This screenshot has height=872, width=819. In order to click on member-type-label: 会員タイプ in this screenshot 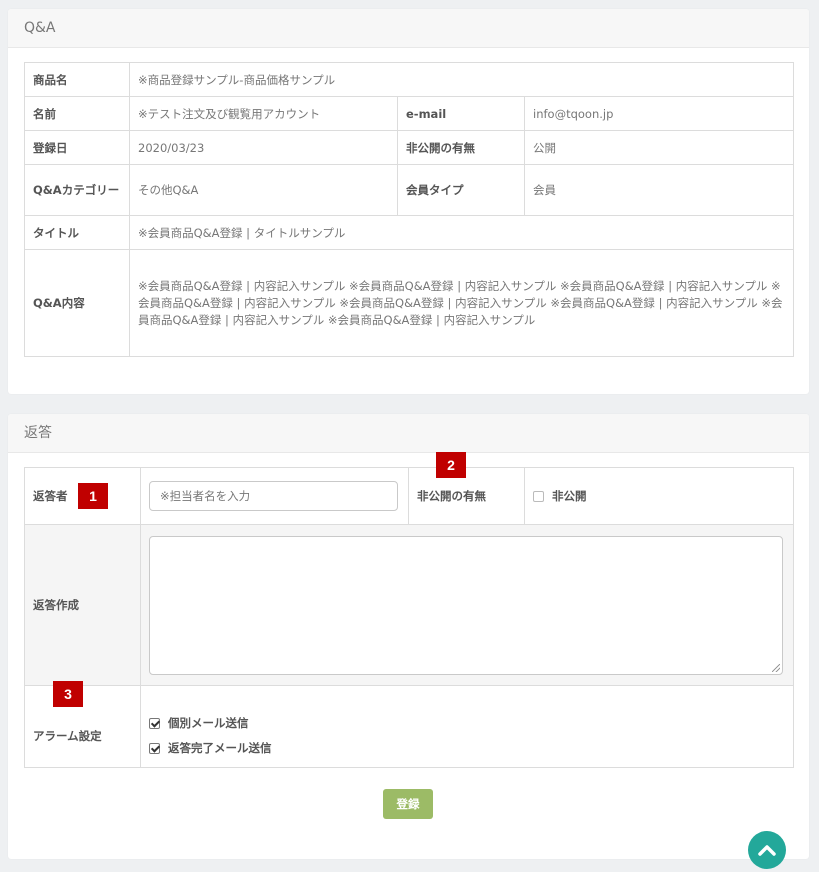, I will do `click(461, 190)`.